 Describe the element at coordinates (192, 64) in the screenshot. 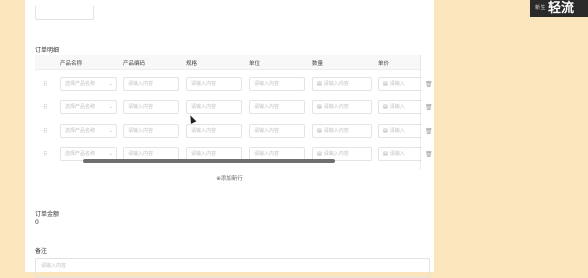

I see `column-header-spec: 规格` at that location.